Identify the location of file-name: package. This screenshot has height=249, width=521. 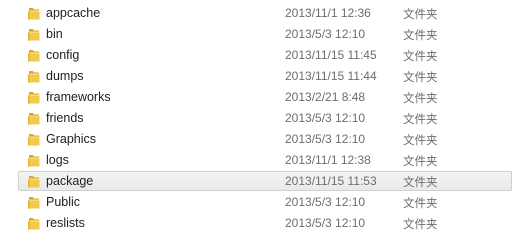
(70, 181).